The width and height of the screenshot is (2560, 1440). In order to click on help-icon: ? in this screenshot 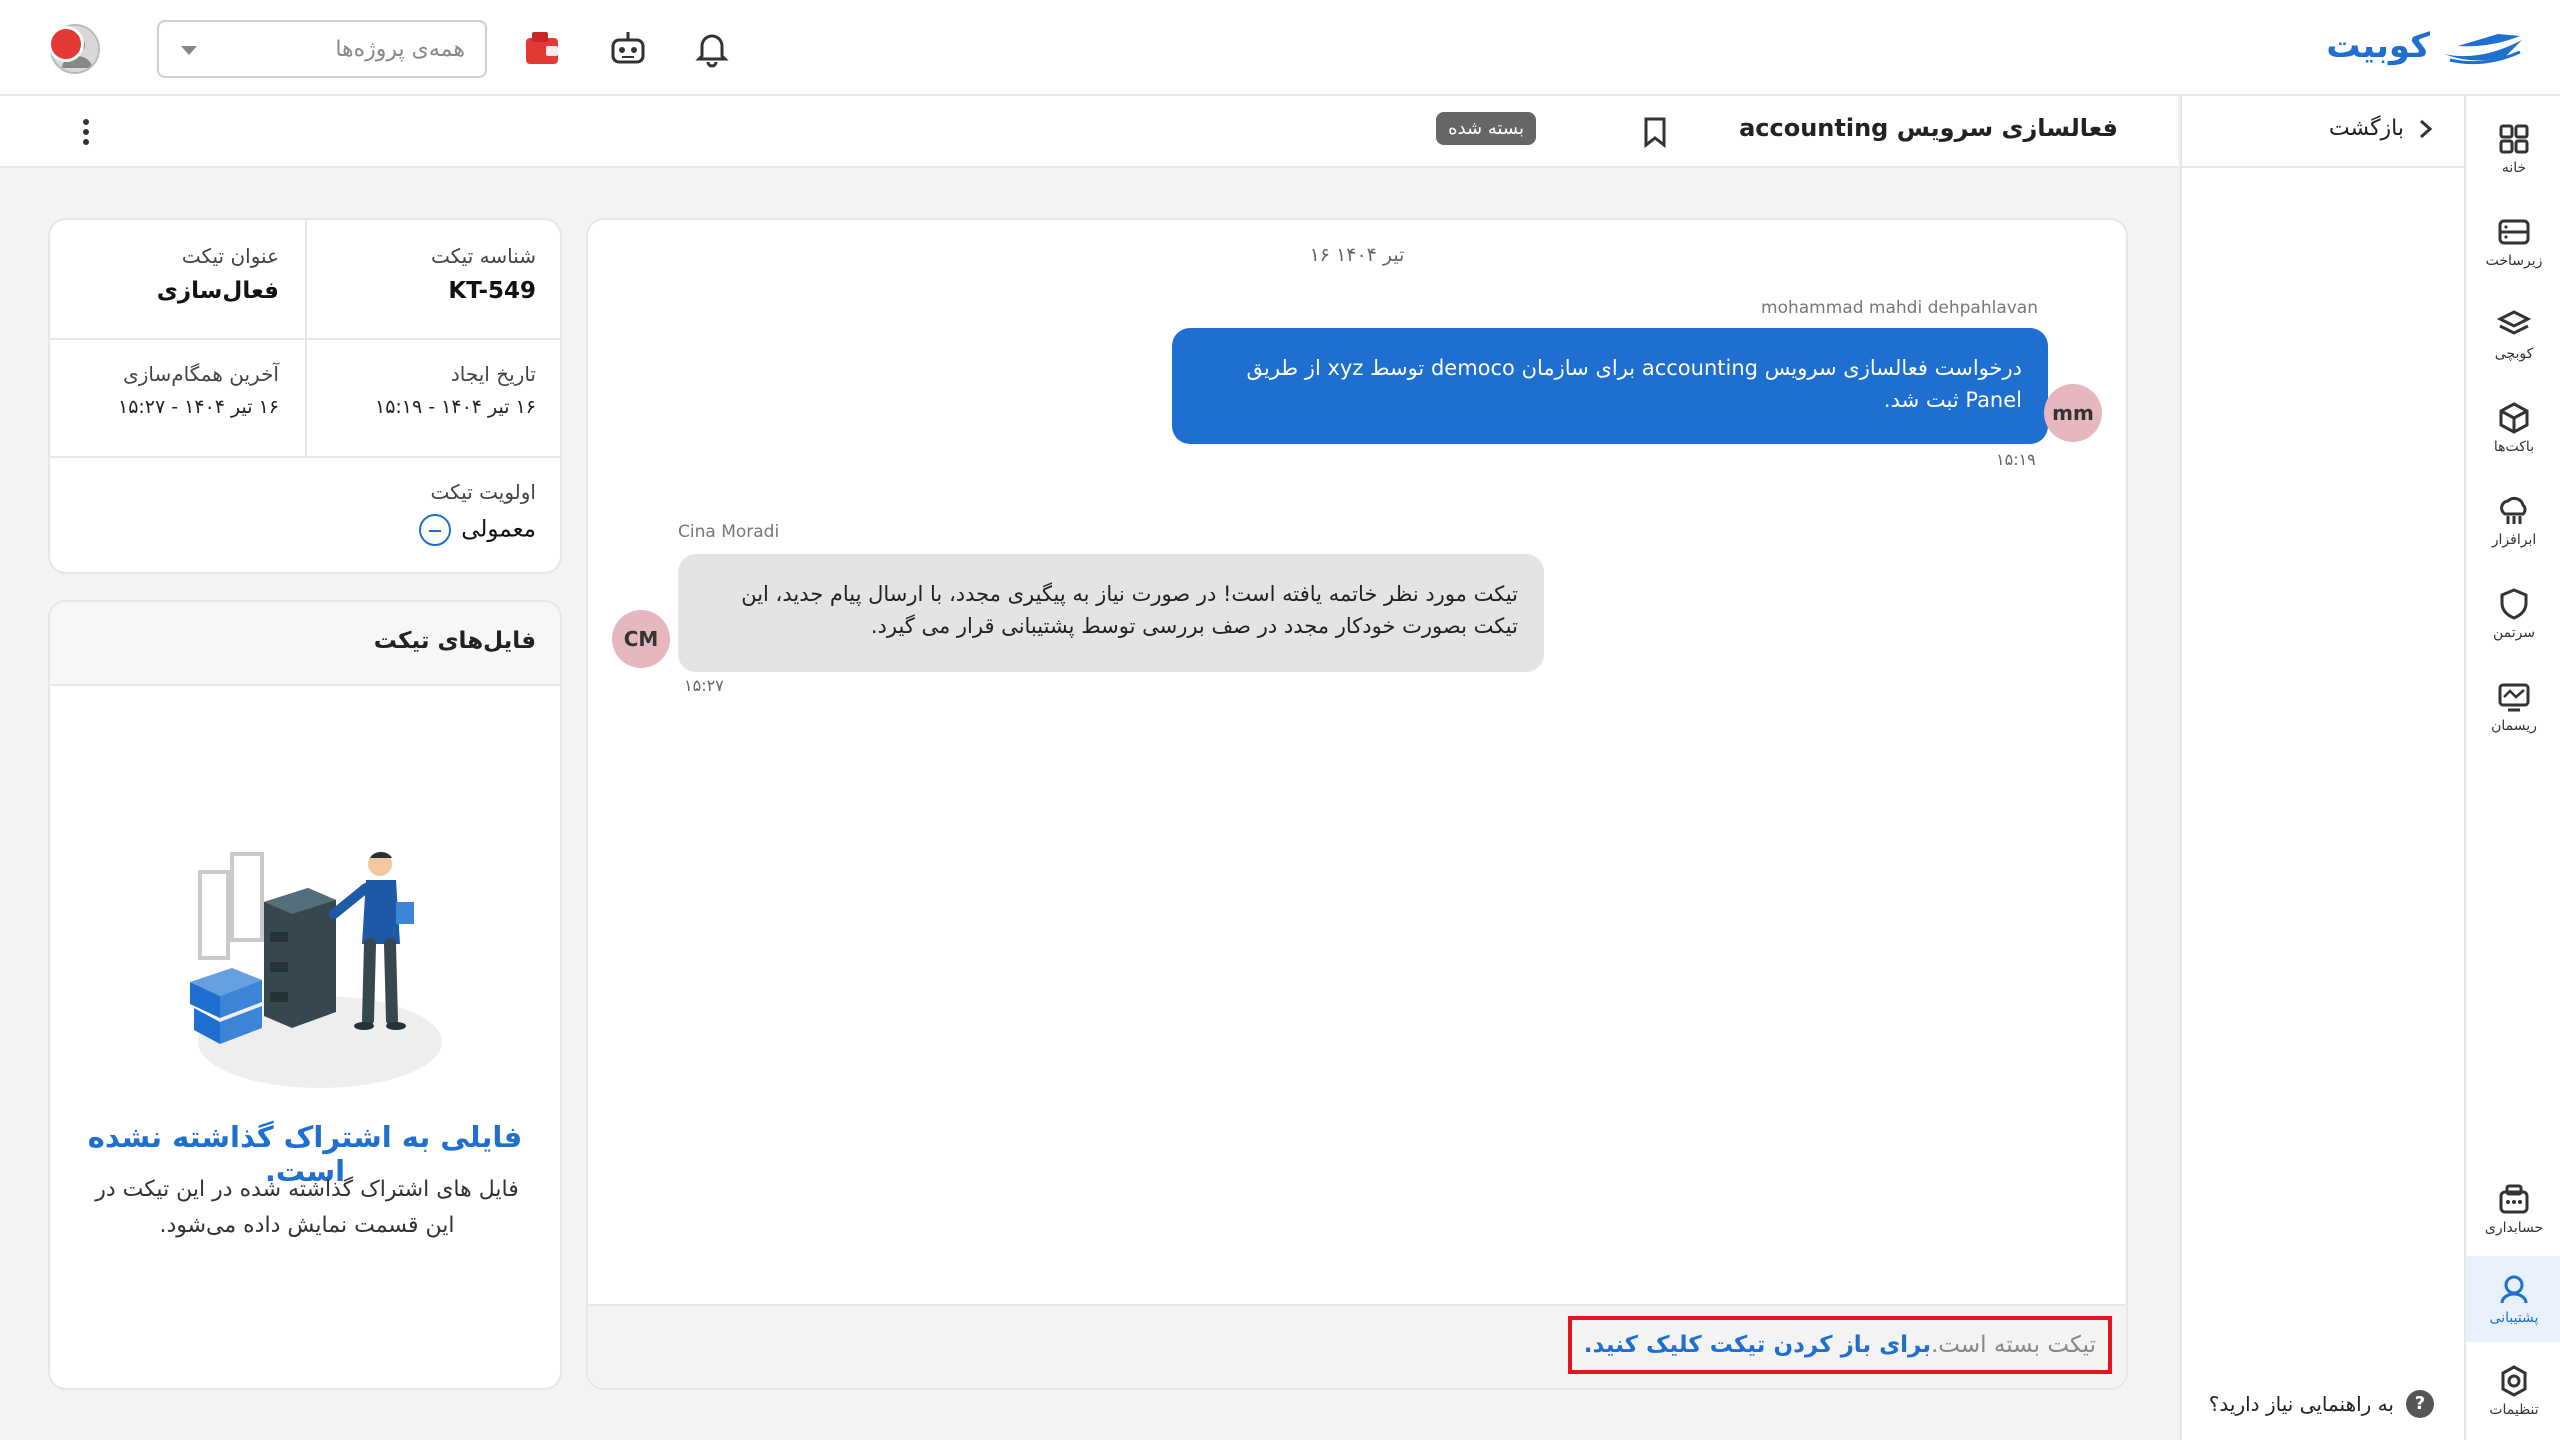, I will do `click(2420, 1404)`.